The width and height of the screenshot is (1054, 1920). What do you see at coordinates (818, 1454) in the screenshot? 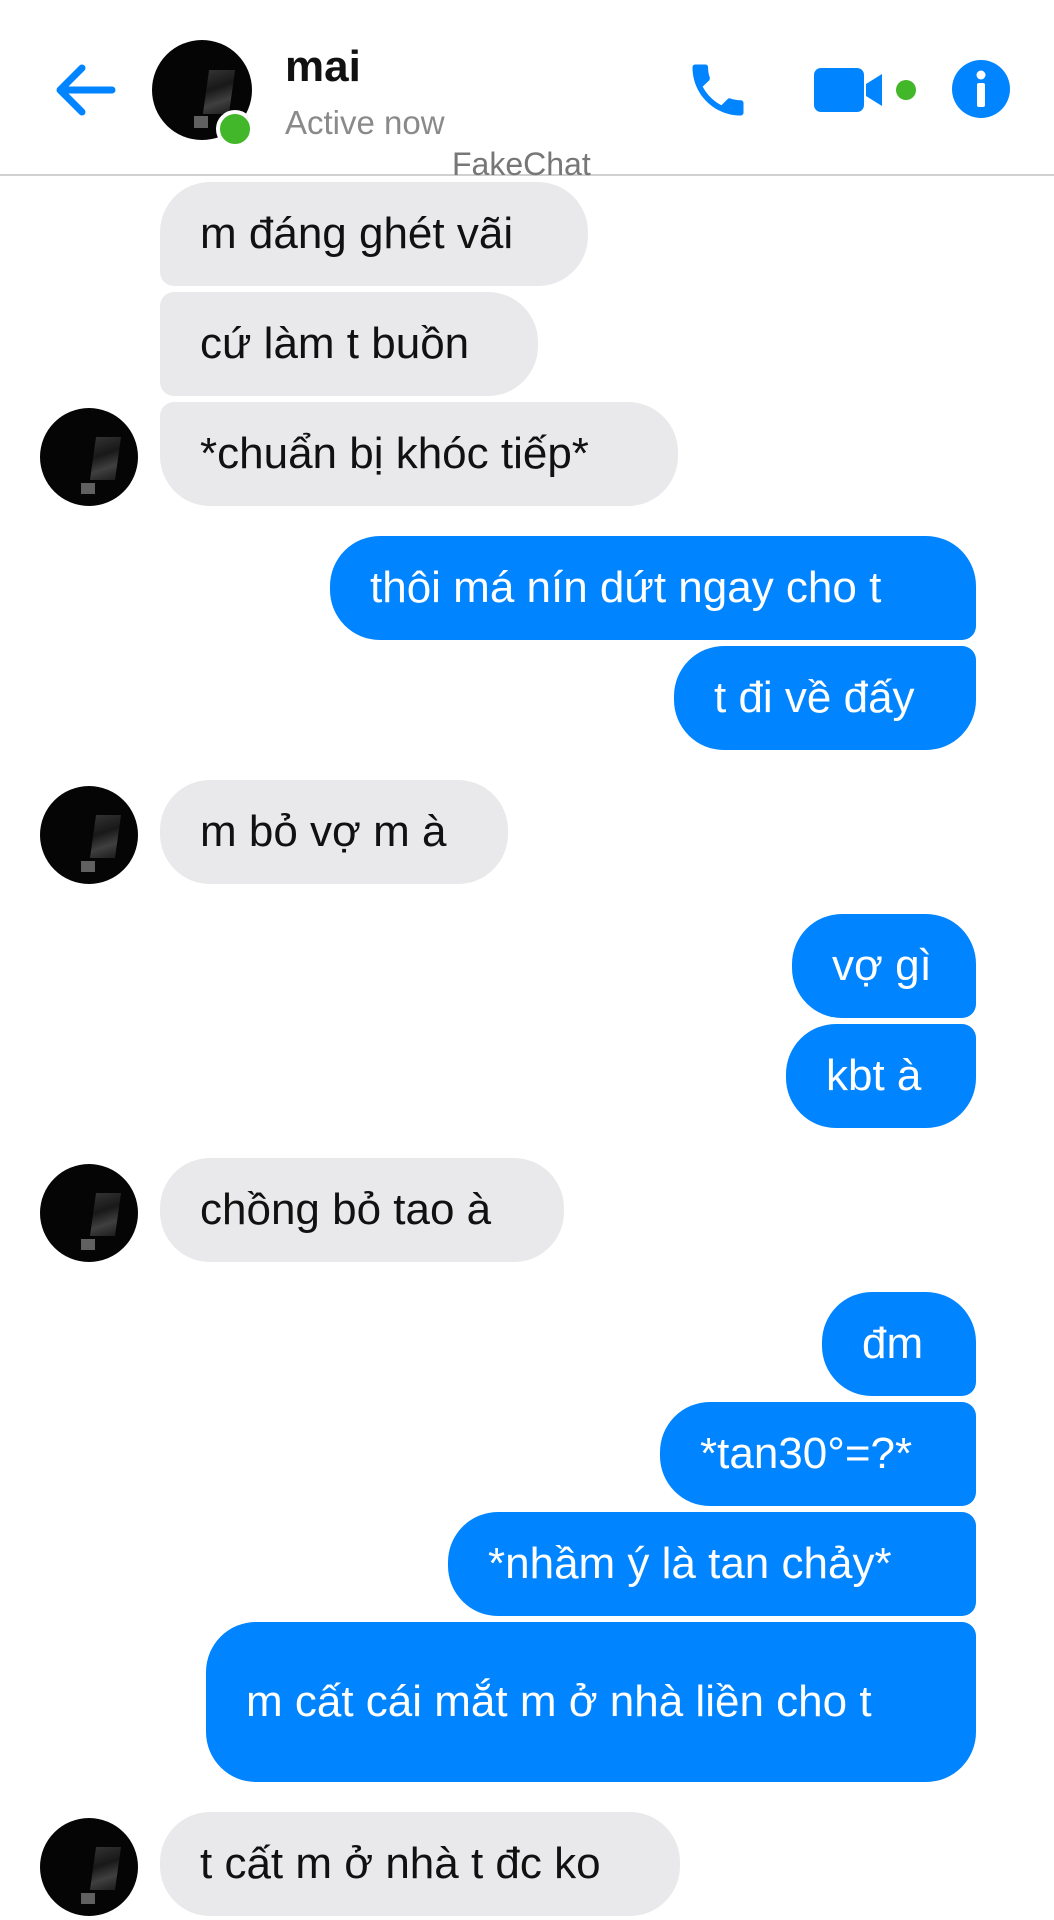
I see `outgoing-message: *tan30°=?*` at bounding box center [818, 1454].